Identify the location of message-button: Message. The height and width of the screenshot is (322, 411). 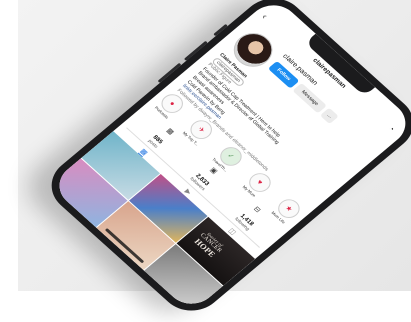
(310, 98).